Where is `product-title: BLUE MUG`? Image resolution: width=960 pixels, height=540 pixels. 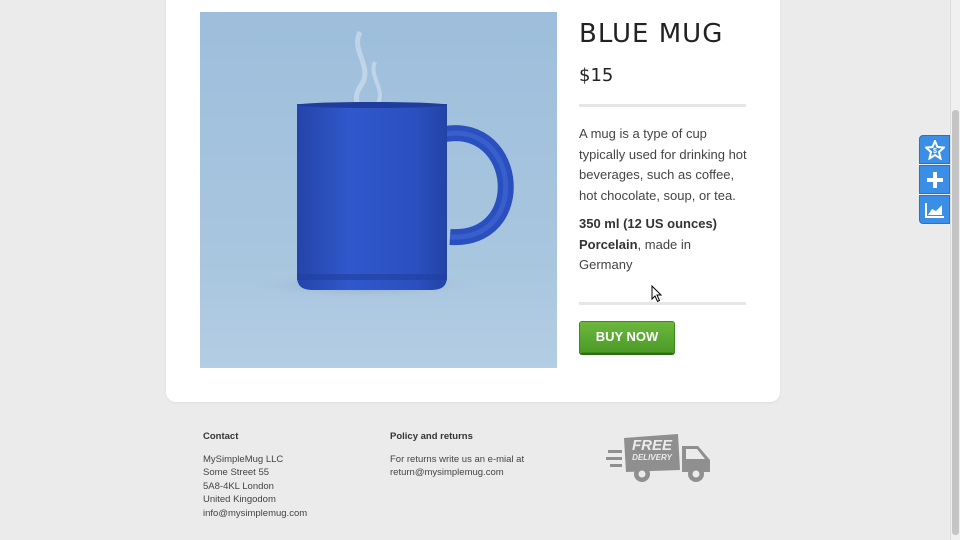 product-title: BLUE MUG is located at coordinates (651, 34).